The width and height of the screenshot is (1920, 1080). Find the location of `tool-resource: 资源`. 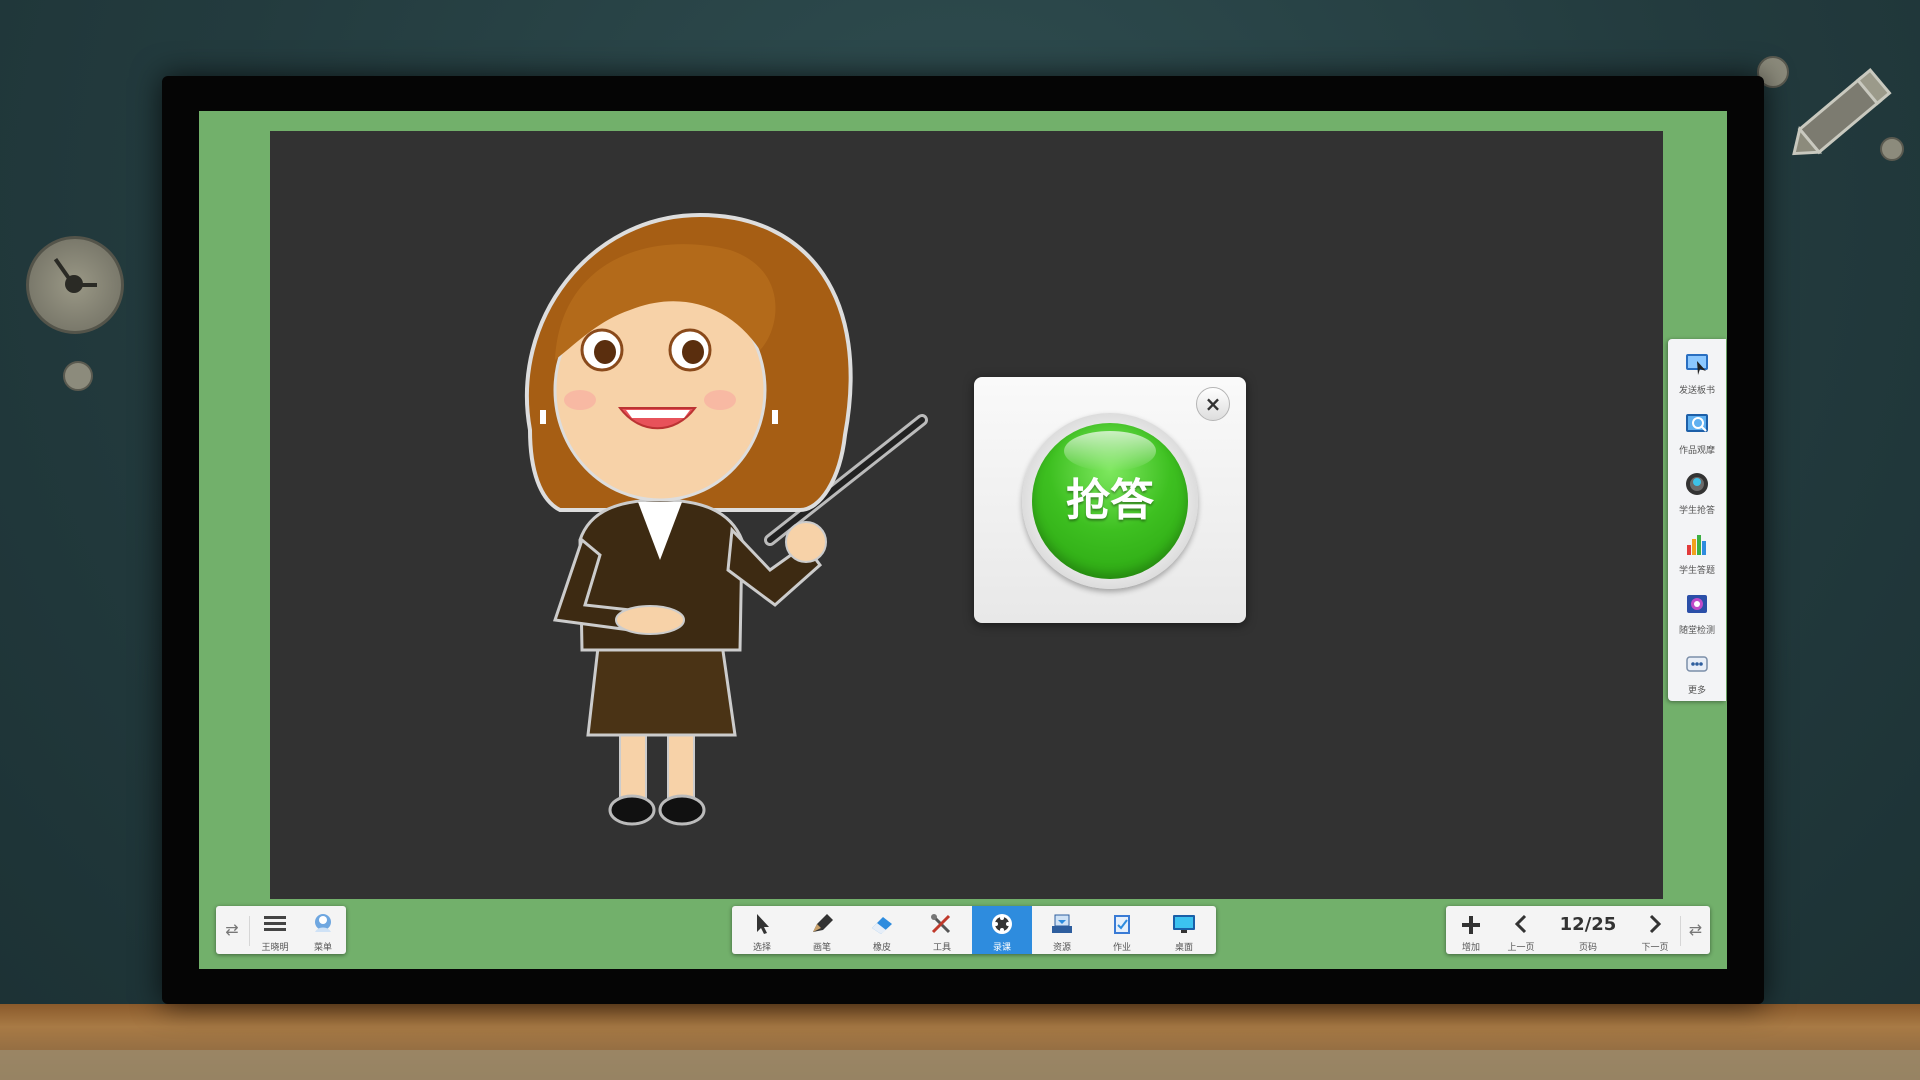

tool-resource: 资源 is located at coordinates (1062, 930).